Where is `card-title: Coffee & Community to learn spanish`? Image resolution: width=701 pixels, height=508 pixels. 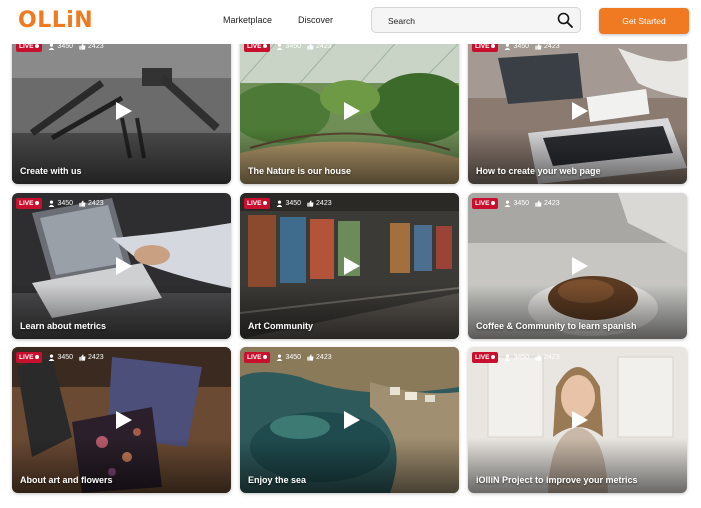
card-title: Coffee & Community to learn spanish is located at coordinates (556, 326).